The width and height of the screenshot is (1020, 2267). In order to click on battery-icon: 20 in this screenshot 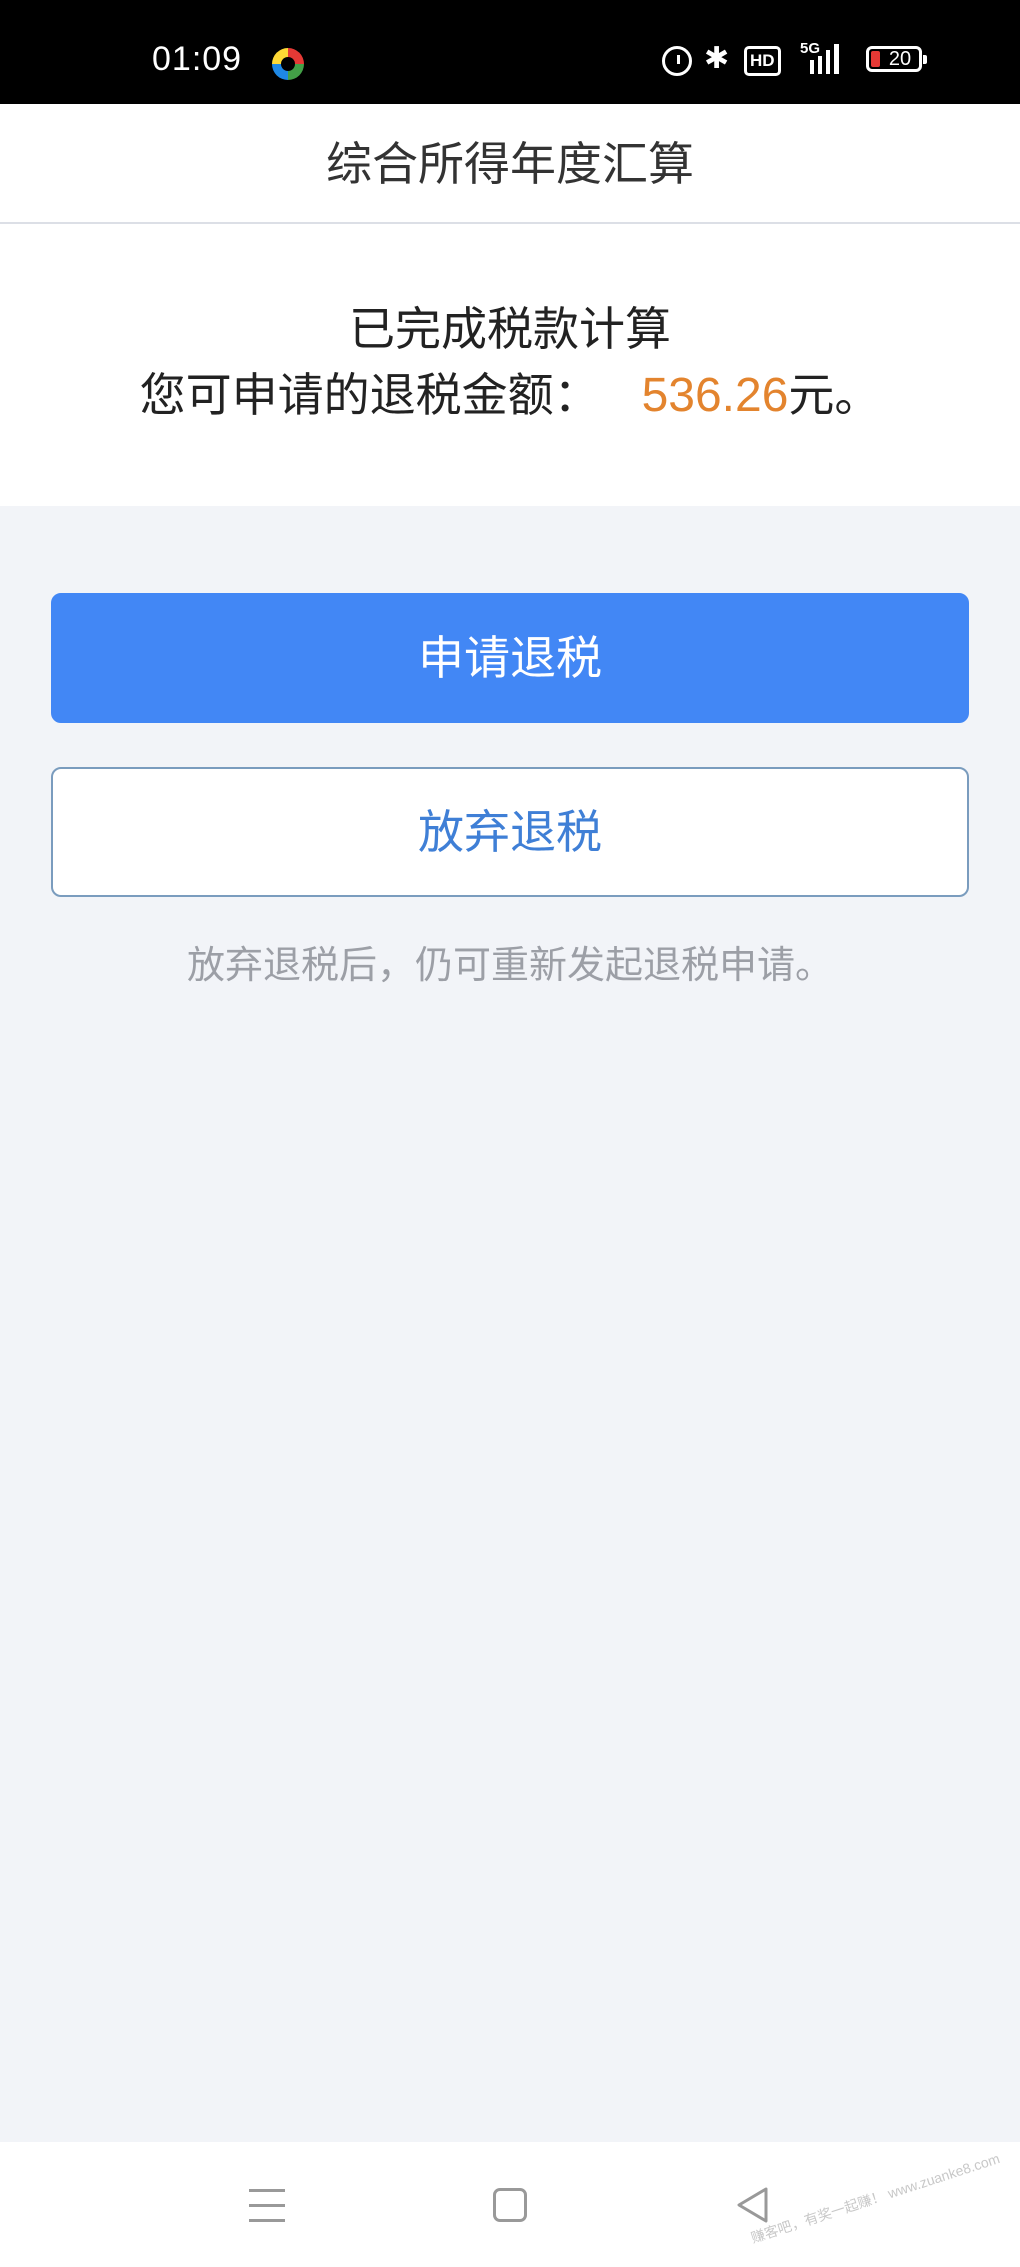, I will do `click(896, 59)`.